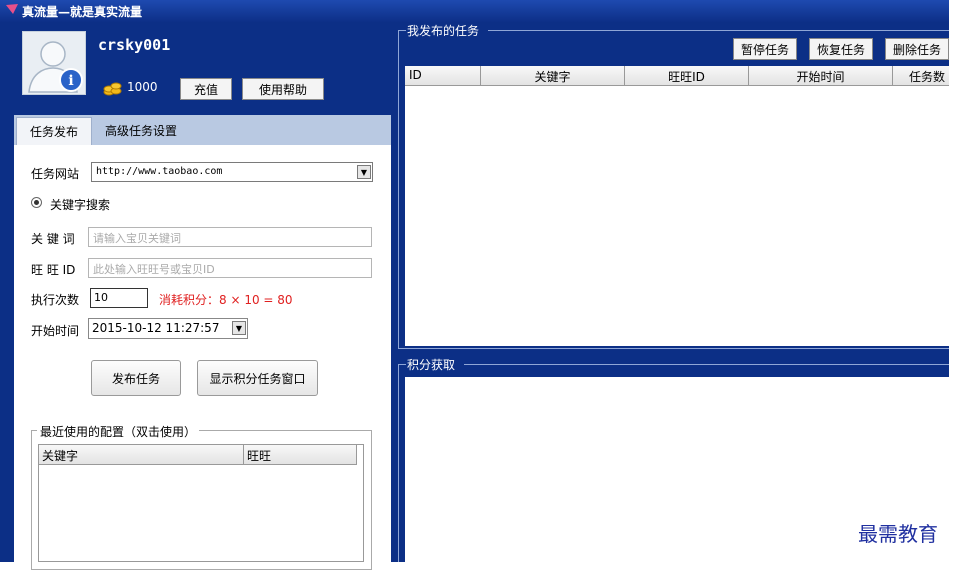 Image resolution: width=979 pixels, height=570 pixels. I want to click on svg-text: i, so click(70, 81).